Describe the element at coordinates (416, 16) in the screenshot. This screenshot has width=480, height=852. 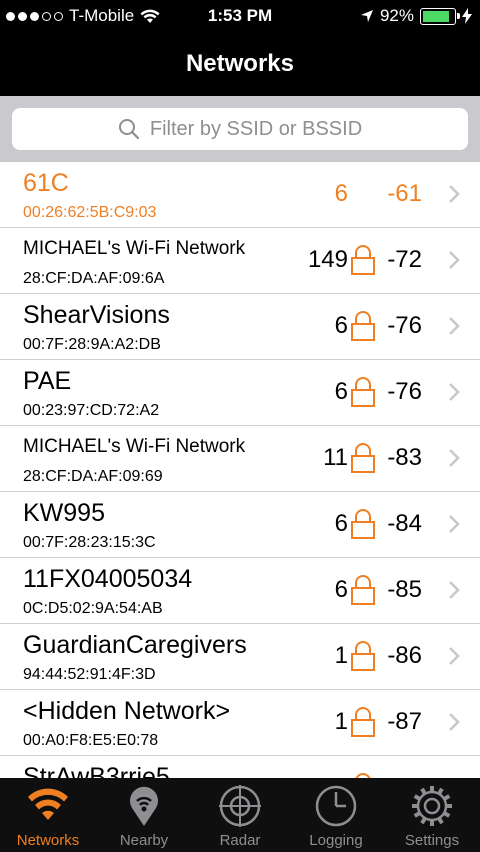
I see `status-right: 92%` at that location.